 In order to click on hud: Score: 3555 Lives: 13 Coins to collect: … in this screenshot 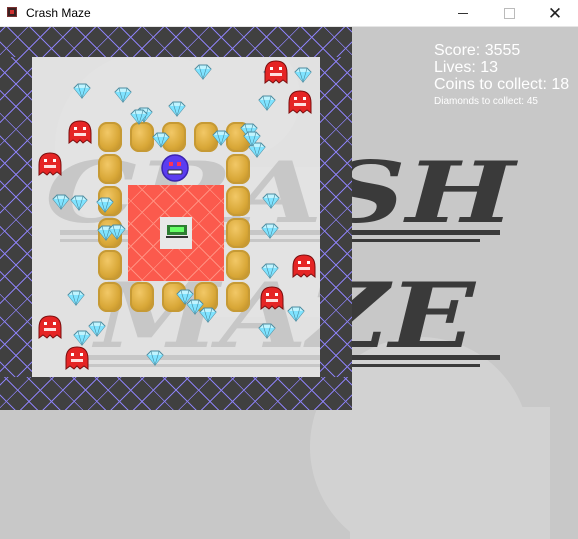, I will do `click(501, 75)`.